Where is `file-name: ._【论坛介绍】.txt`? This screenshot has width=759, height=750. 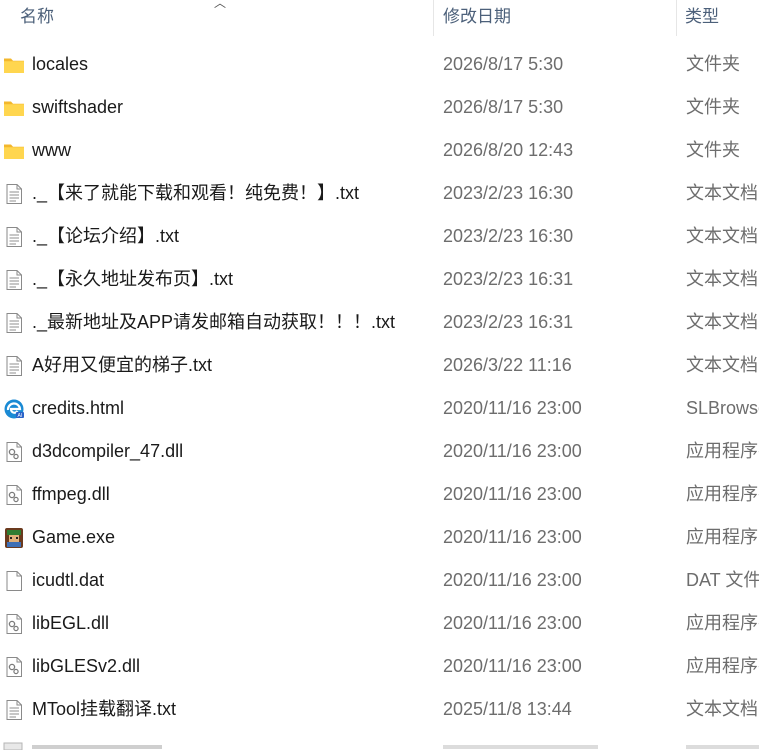
file-name: ._【论坛介绍】.txt is located at coordinates (106, 236).